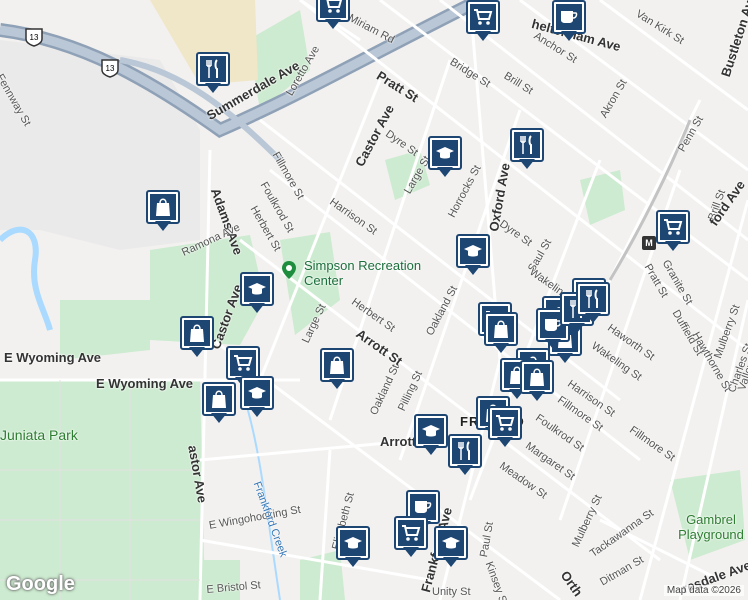 The image size is (748, 600). I want to click on map-attribution: Map data ©2026, so click(703, 590).